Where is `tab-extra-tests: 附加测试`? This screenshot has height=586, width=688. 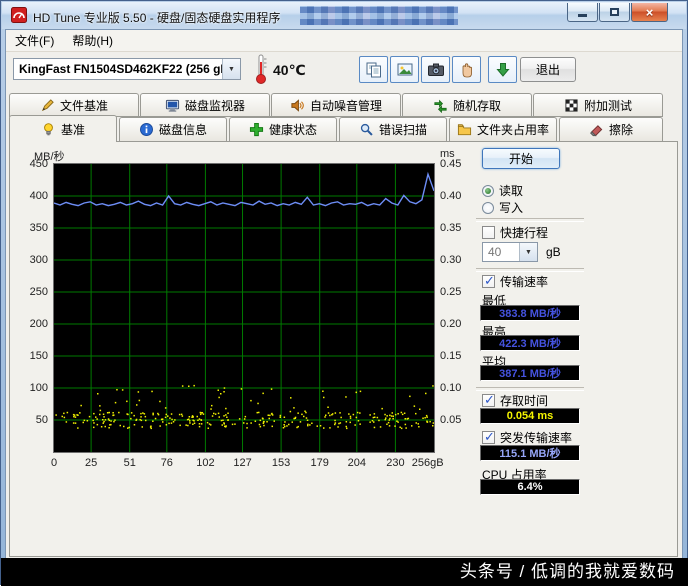
tab-extra-tests: 附加测试 is located at coordinates (598, 105).